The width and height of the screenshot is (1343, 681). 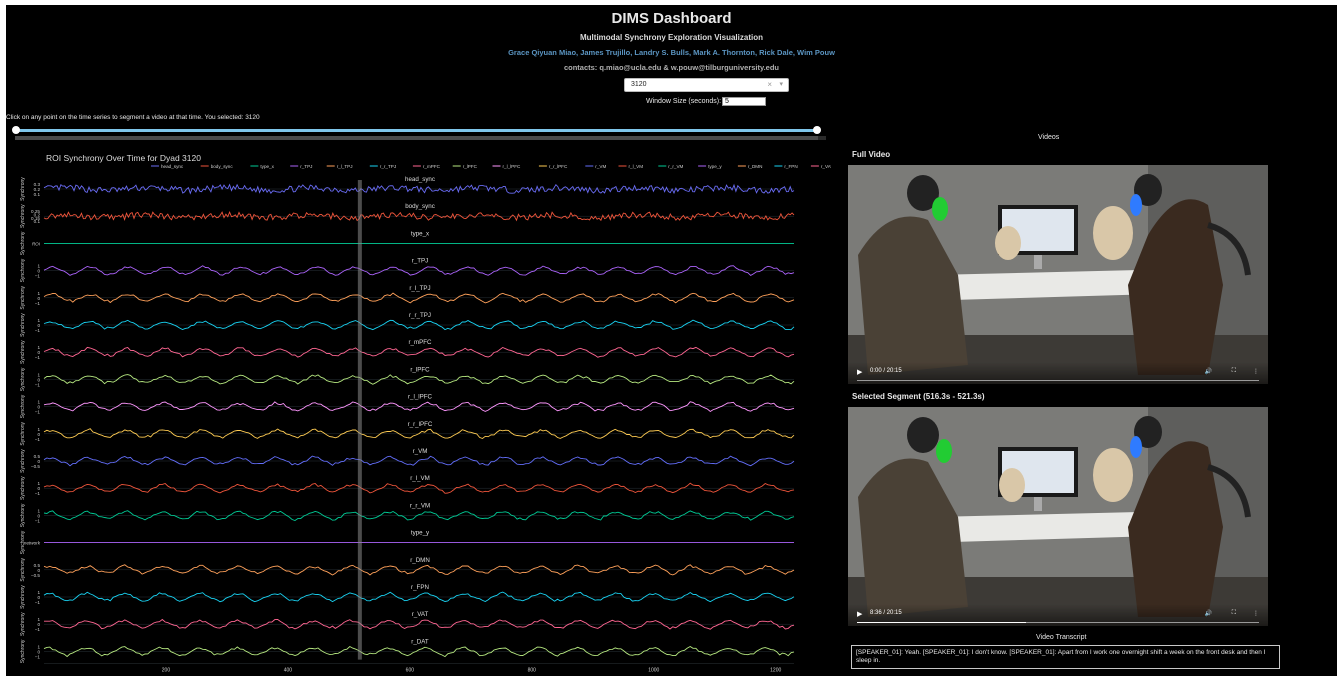 I want to click on video-time: 8:36 / 20:15, so click(x=886, y=613).